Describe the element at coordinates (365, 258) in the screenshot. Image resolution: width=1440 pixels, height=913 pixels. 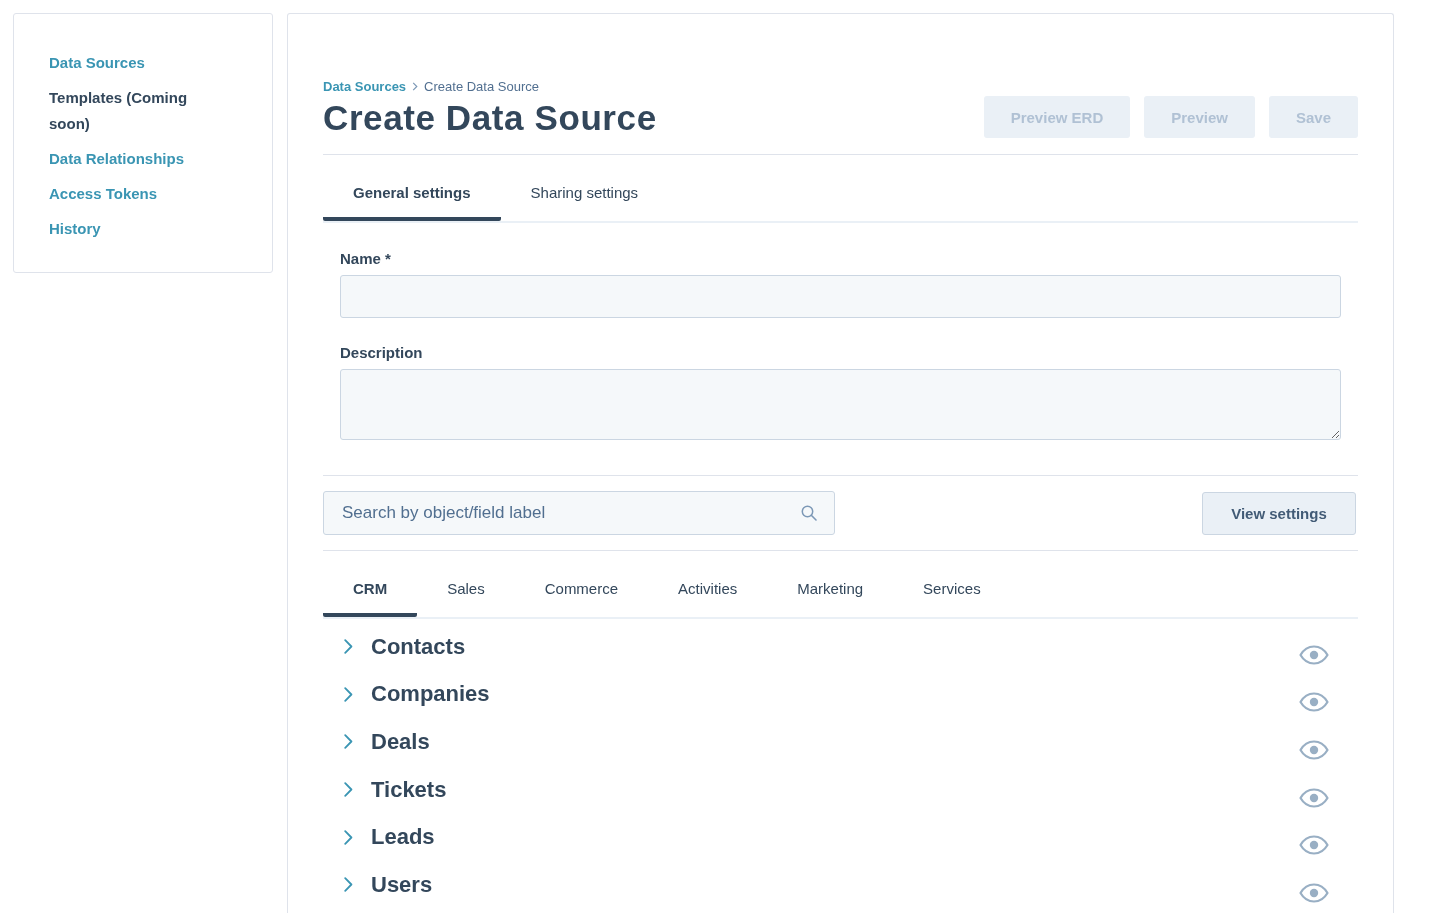
I see `field-label: Name *` at that location.